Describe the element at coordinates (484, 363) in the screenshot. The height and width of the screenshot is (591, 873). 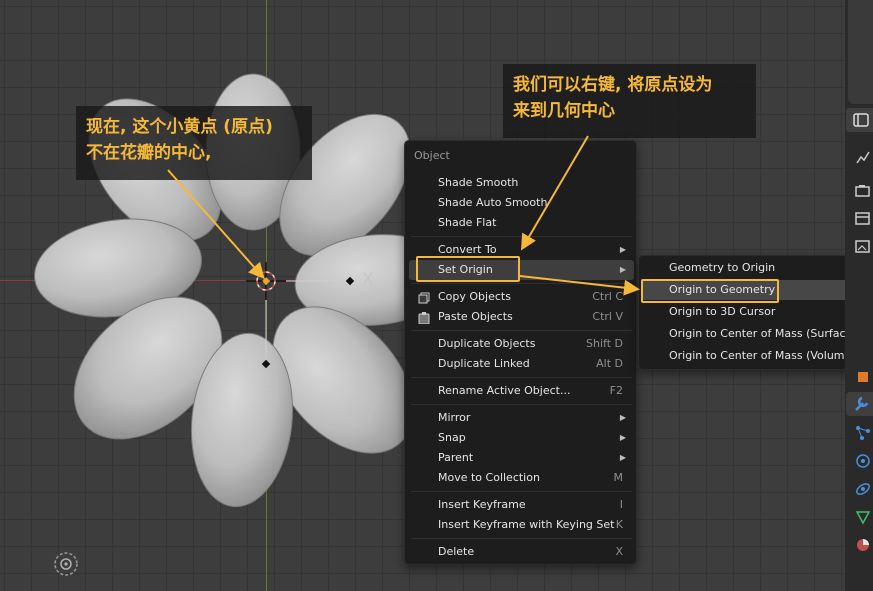
I see `menu-item-label: Duplicate Linked` at that location.